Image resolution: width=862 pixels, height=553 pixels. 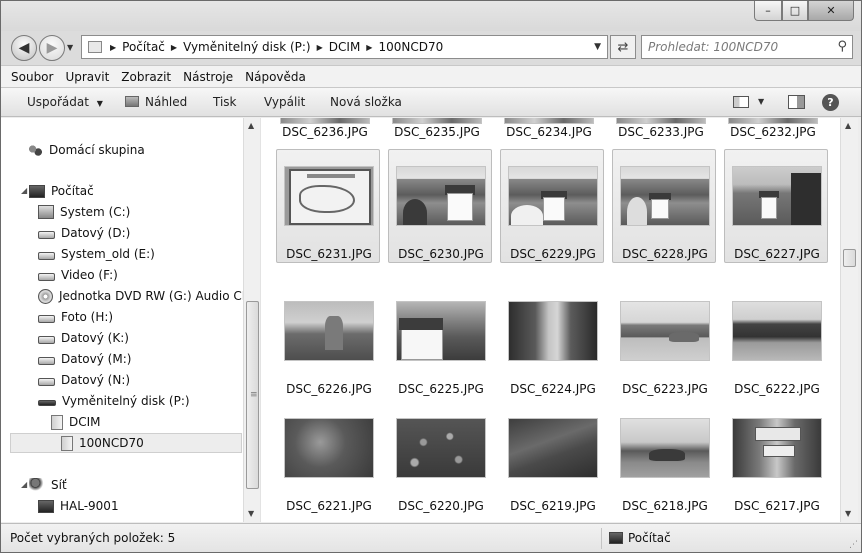 I want to click on title-bar: – □ ✕, so click(x=431, y=16).